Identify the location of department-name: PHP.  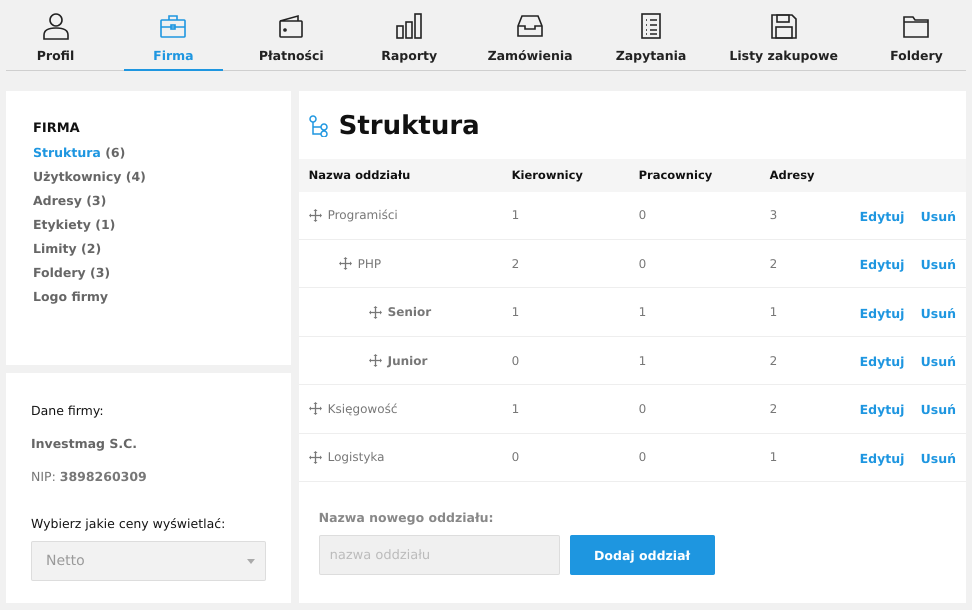
(370, 263).